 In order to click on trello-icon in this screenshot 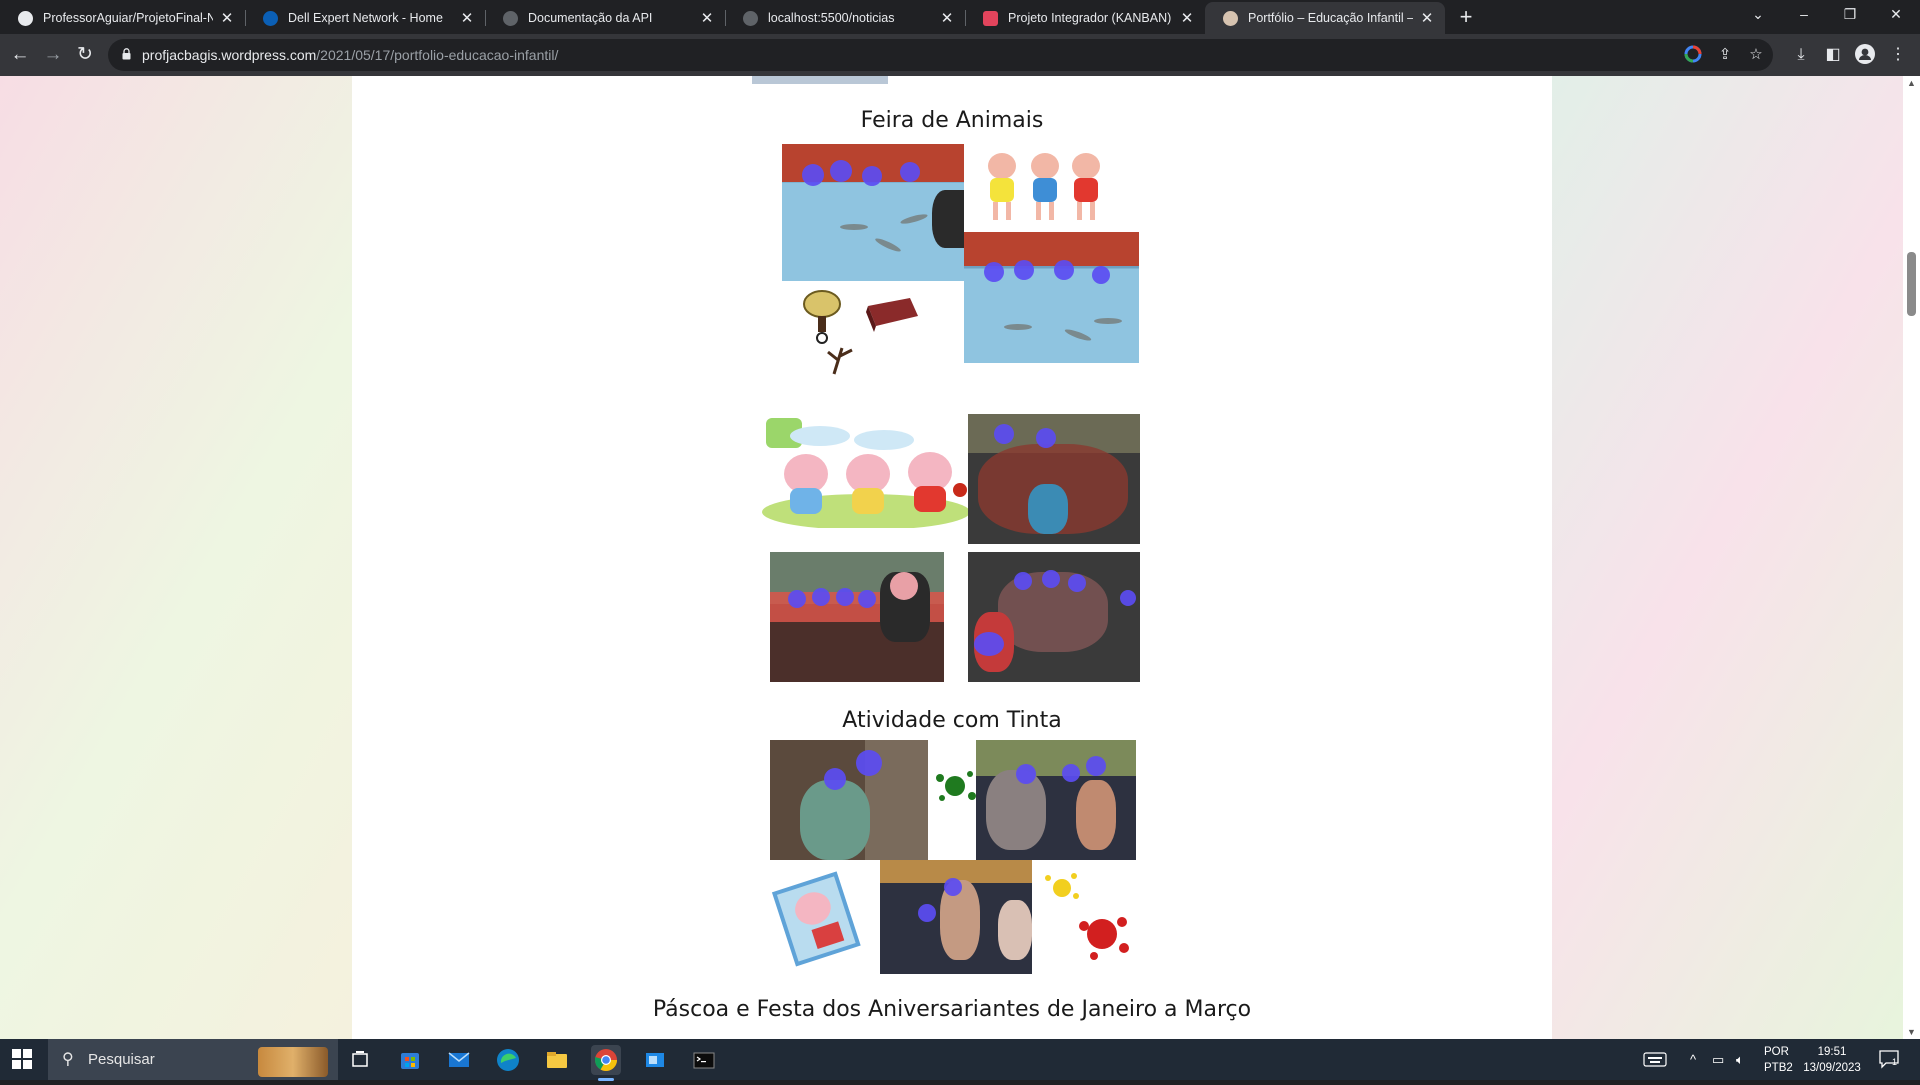, I will do `click(990, 18)`.